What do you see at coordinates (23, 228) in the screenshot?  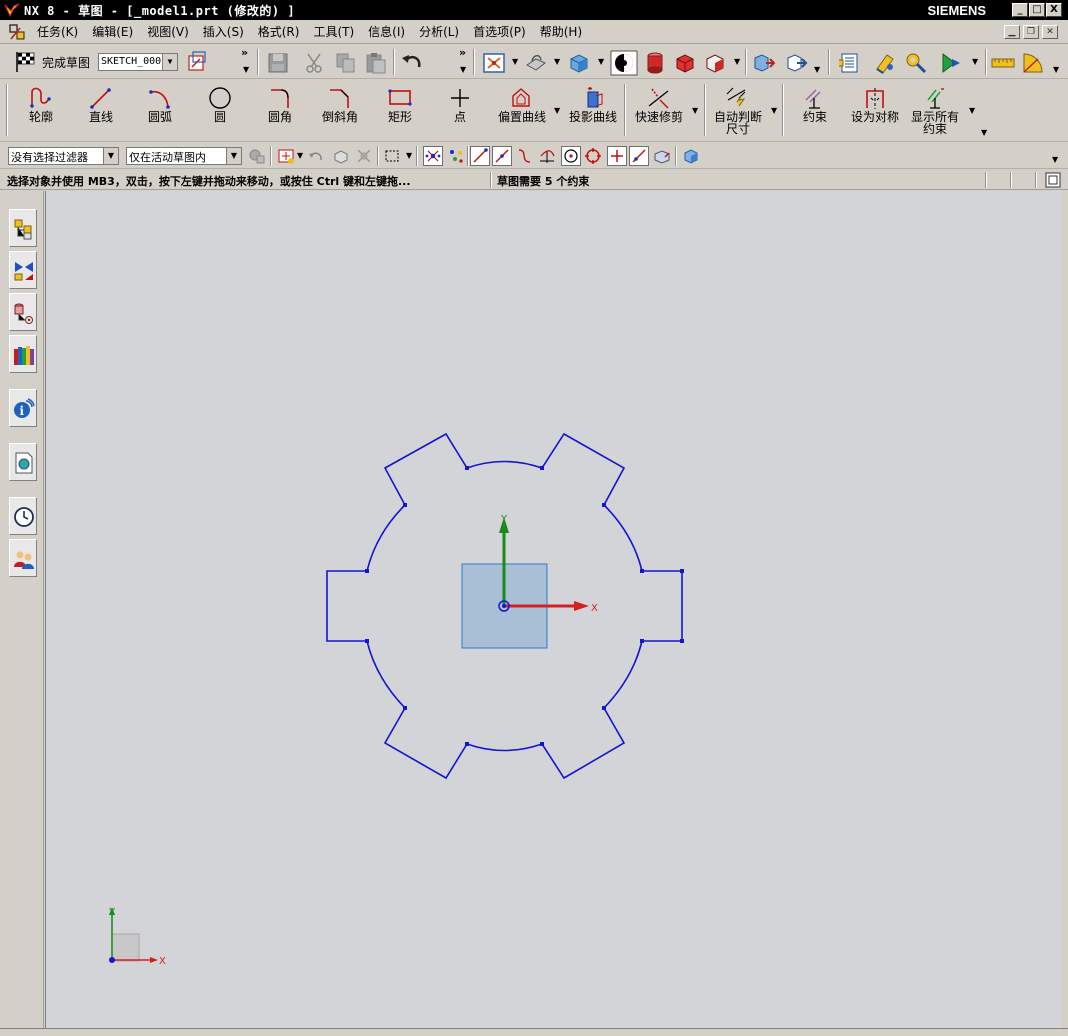 I see `assembly-navigator-button` at bounding box center [23, 228].